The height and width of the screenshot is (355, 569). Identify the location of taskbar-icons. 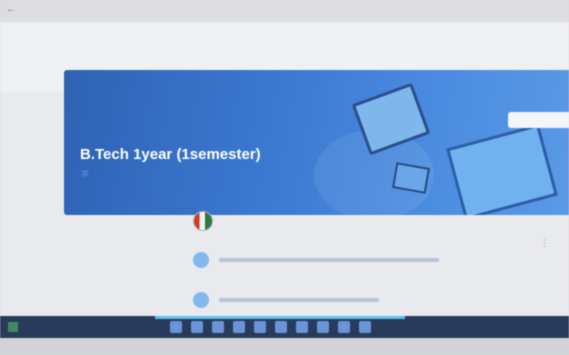
(270, 327).